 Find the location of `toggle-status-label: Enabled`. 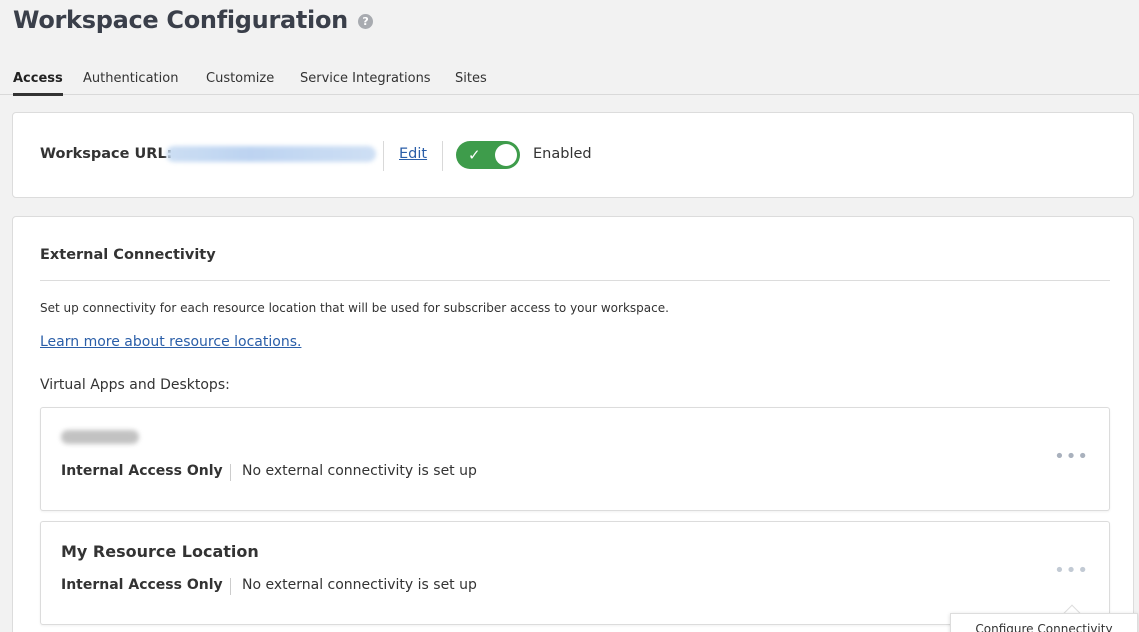

toggle-status-label: Enabled is located at coordinates (562, 154).